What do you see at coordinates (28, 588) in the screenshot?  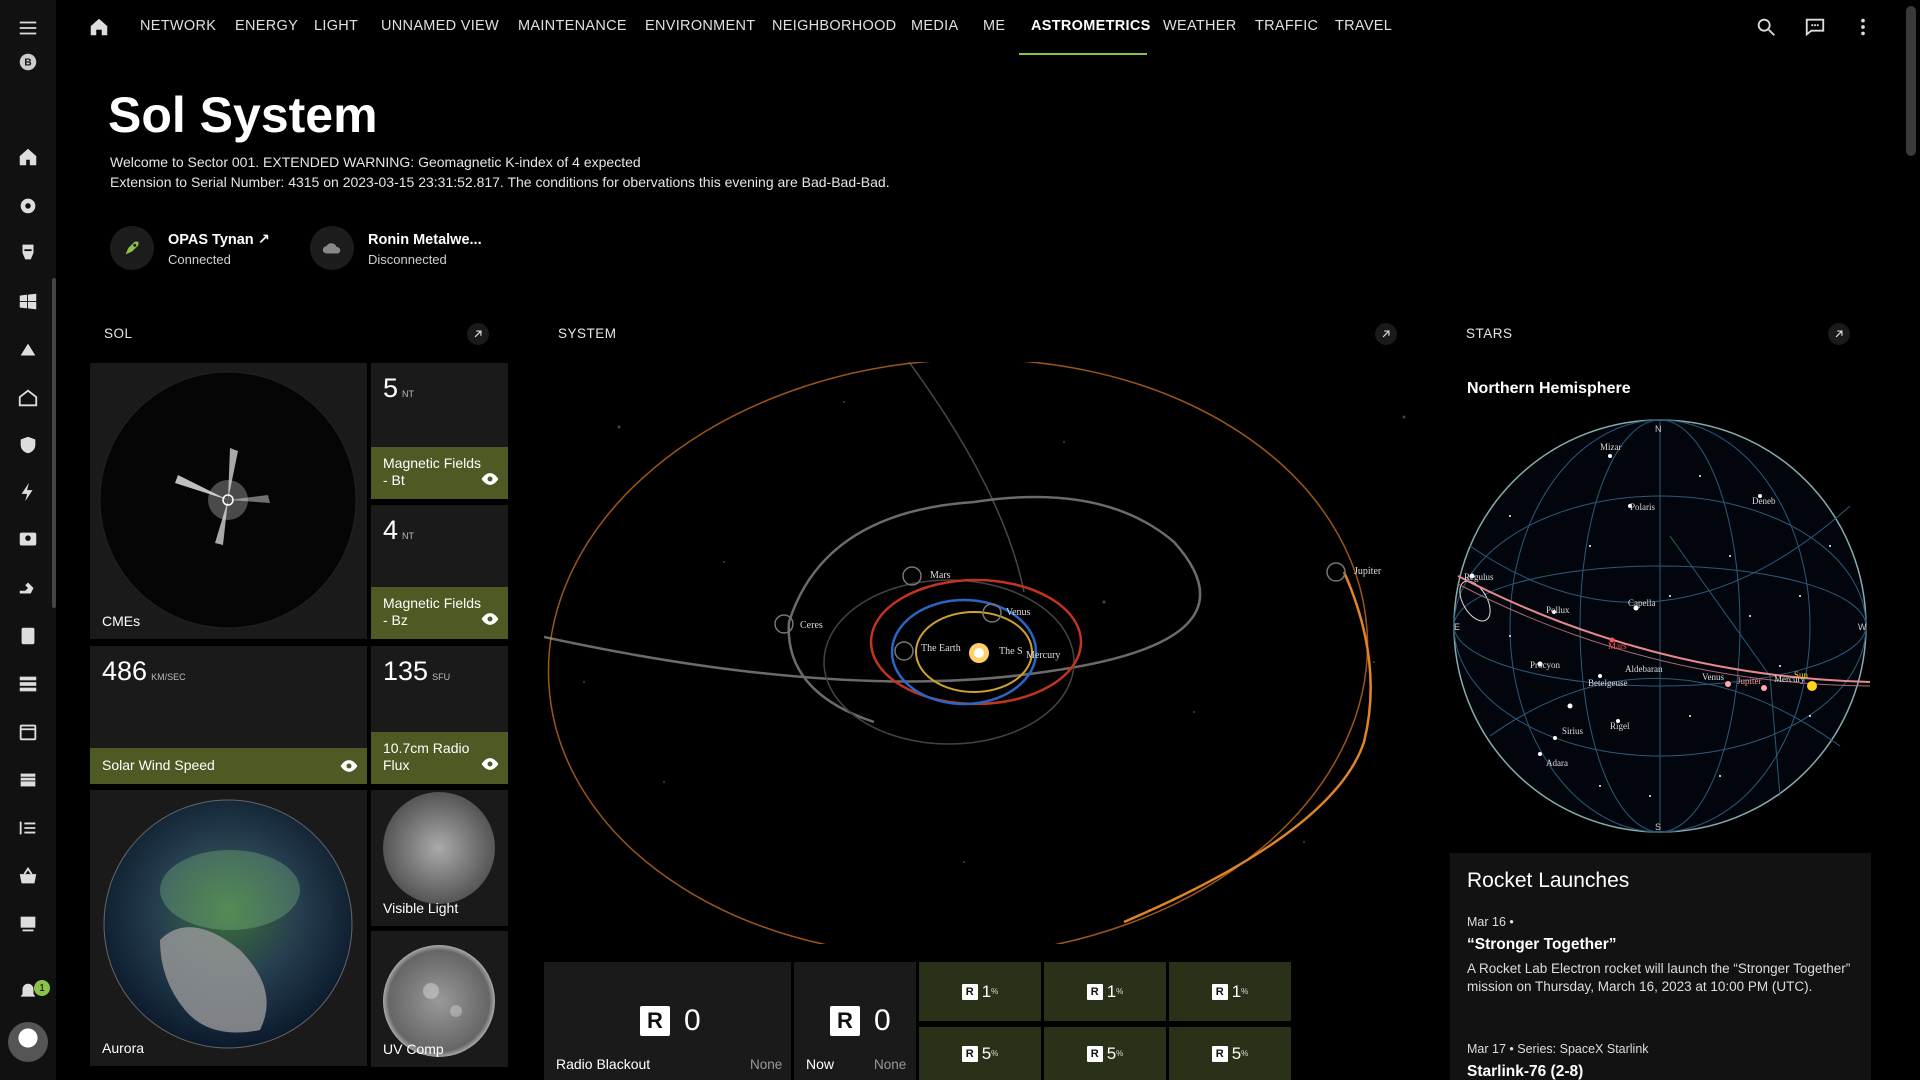 I see `vacuum-icon` at bounding box center [28, 588].